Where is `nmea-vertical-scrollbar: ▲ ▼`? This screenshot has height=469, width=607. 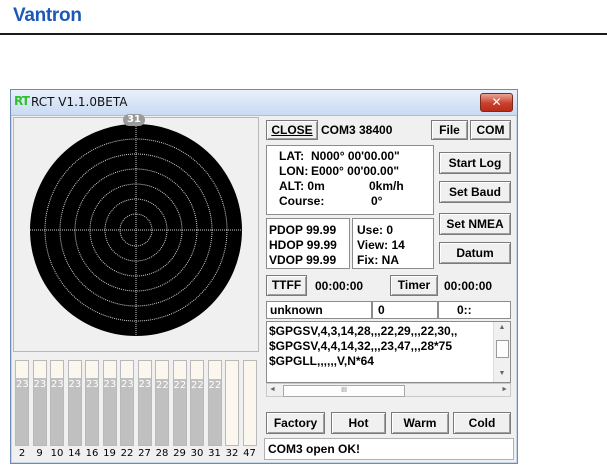
nmea-vertical-scrollbar: ▲ ▼ is located at coordinates (501, 352).